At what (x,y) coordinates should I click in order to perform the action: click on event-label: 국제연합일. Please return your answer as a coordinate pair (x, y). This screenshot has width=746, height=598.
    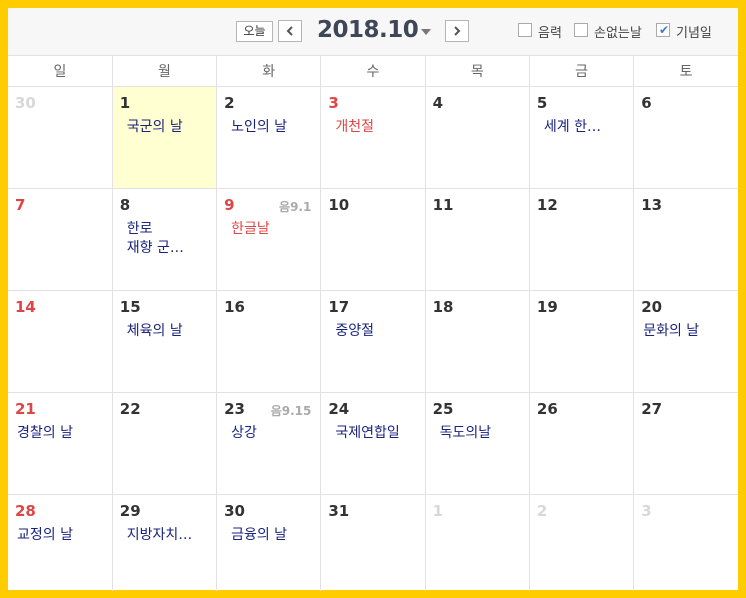
    Looking at the image, I should click on (374, 433).